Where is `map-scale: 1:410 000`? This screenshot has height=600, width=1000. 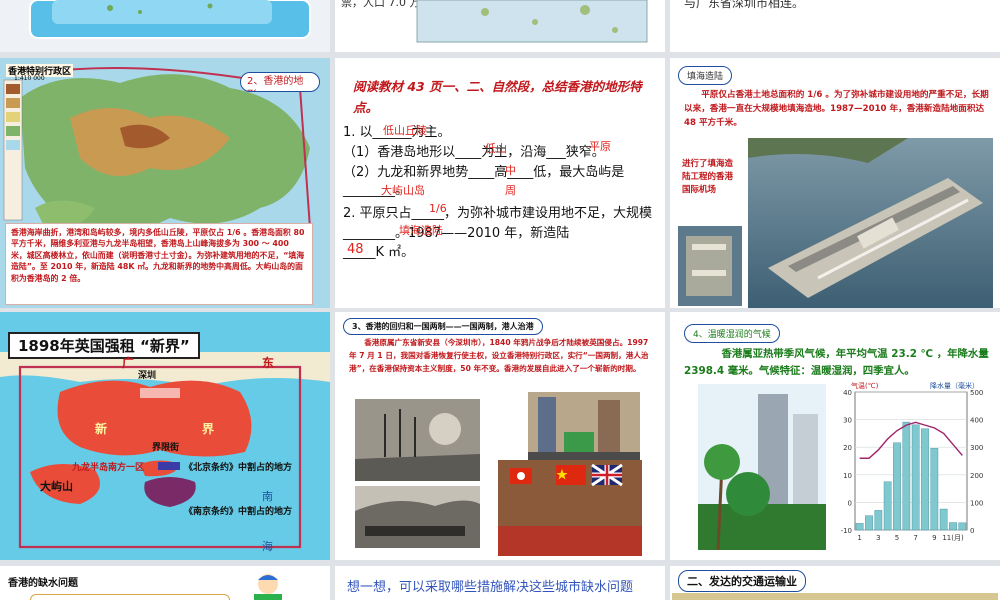
map-scale: 1:410 000 is located at coordinates (29, 78).